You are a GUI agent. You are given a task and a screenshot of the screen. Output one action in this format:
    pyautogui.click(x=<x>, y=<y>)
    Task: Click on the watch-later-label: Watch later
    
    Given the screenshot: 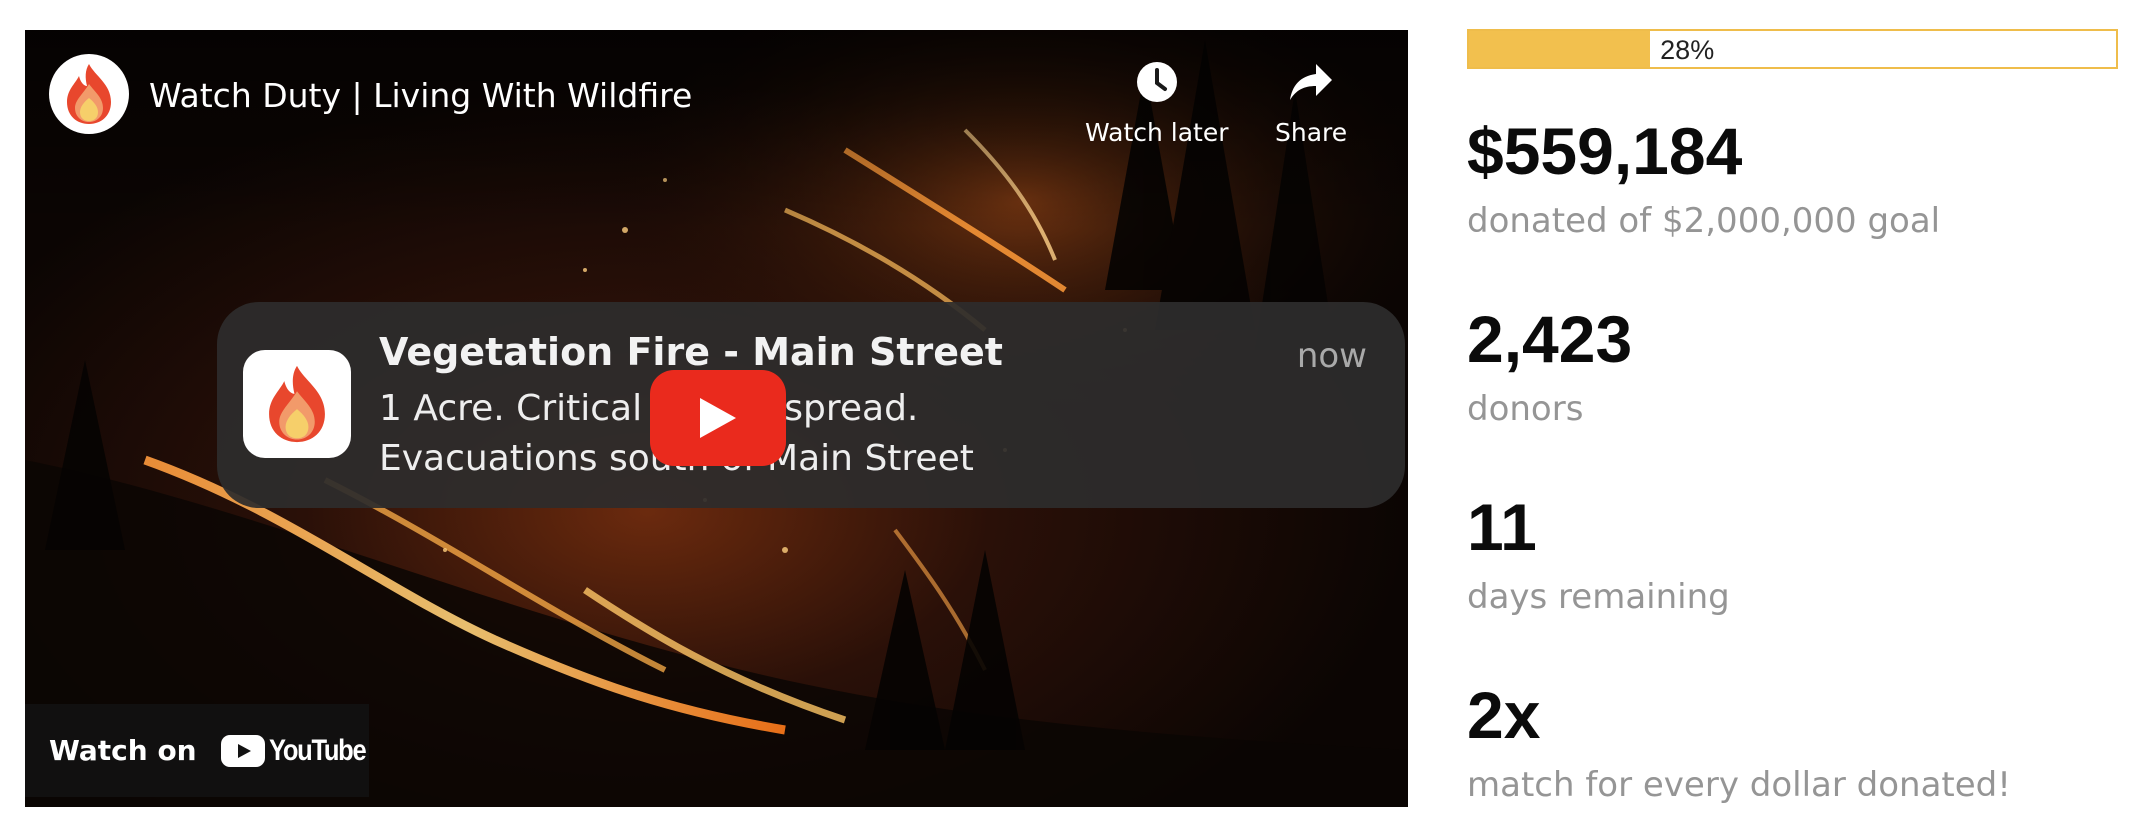 What is the action you would take?
    pyautogui.click(x=1157, y=132)
    